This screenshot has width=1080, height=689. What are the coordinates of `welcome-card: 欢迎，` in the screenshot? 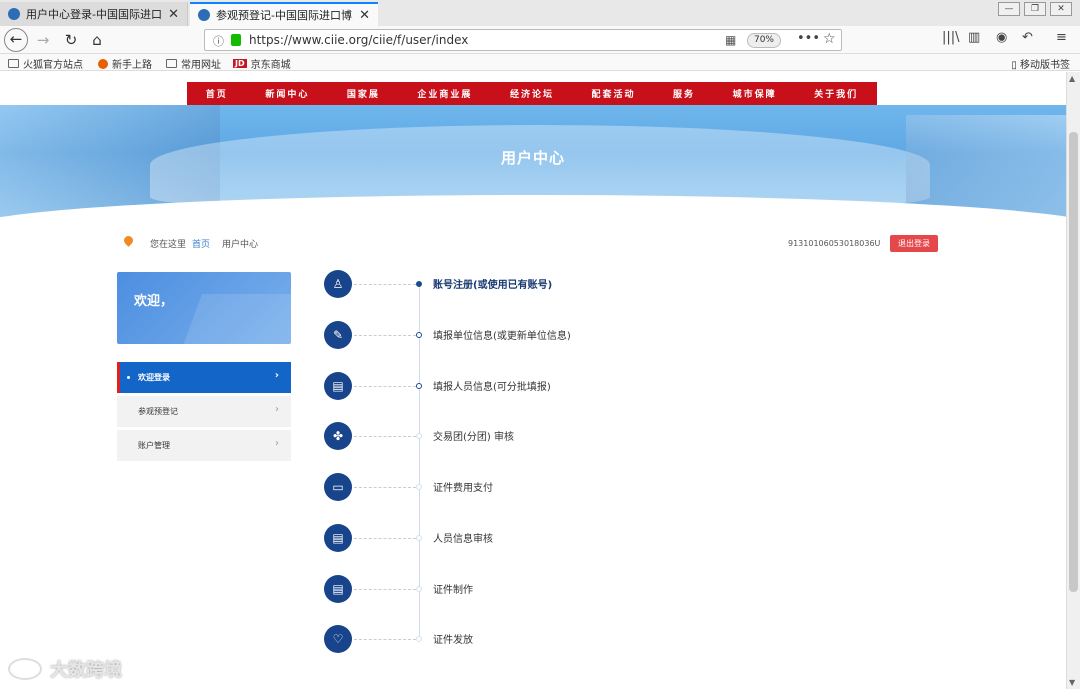 It's located at (204, 308).